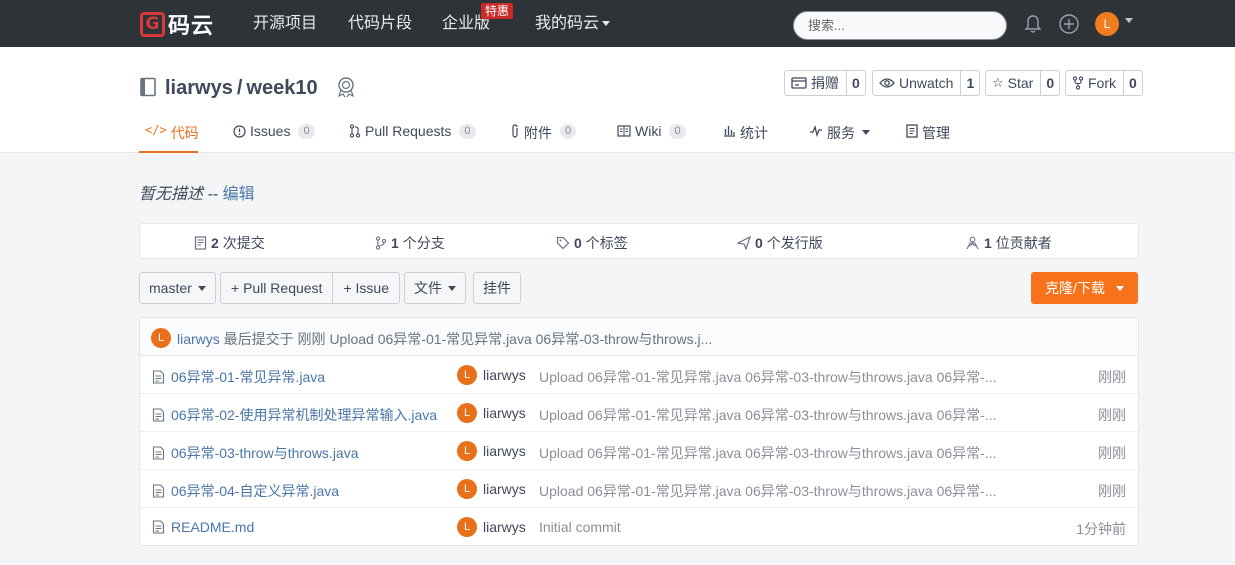  Describe the element at coordinates (1132, 83) in the screenshot. I see `fork-count: 0` at that location.